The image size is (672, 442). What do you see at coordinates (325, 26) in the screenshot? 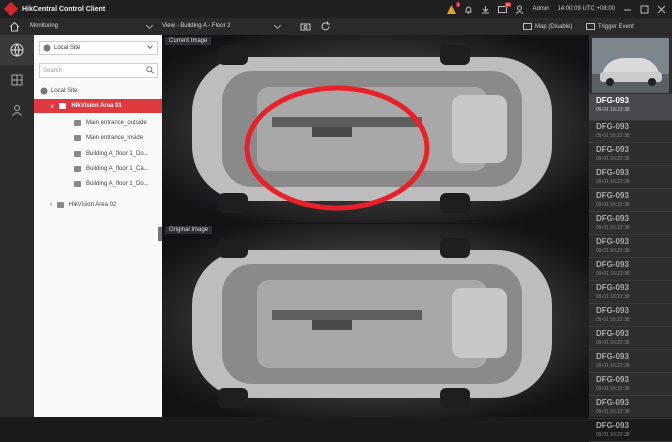
I see `refresh-icon` at bounding box center [325, 26].